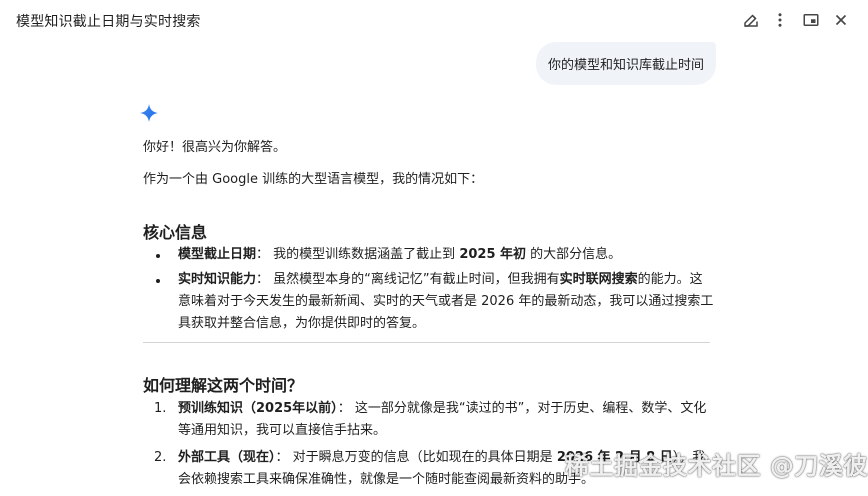  What do you see at coordinates (416, 279) in the screenshot?
I see `item-text: 虽然模型本身的“离线记忆”有截止时间，但我拥有` at bounding box center [416, 279].